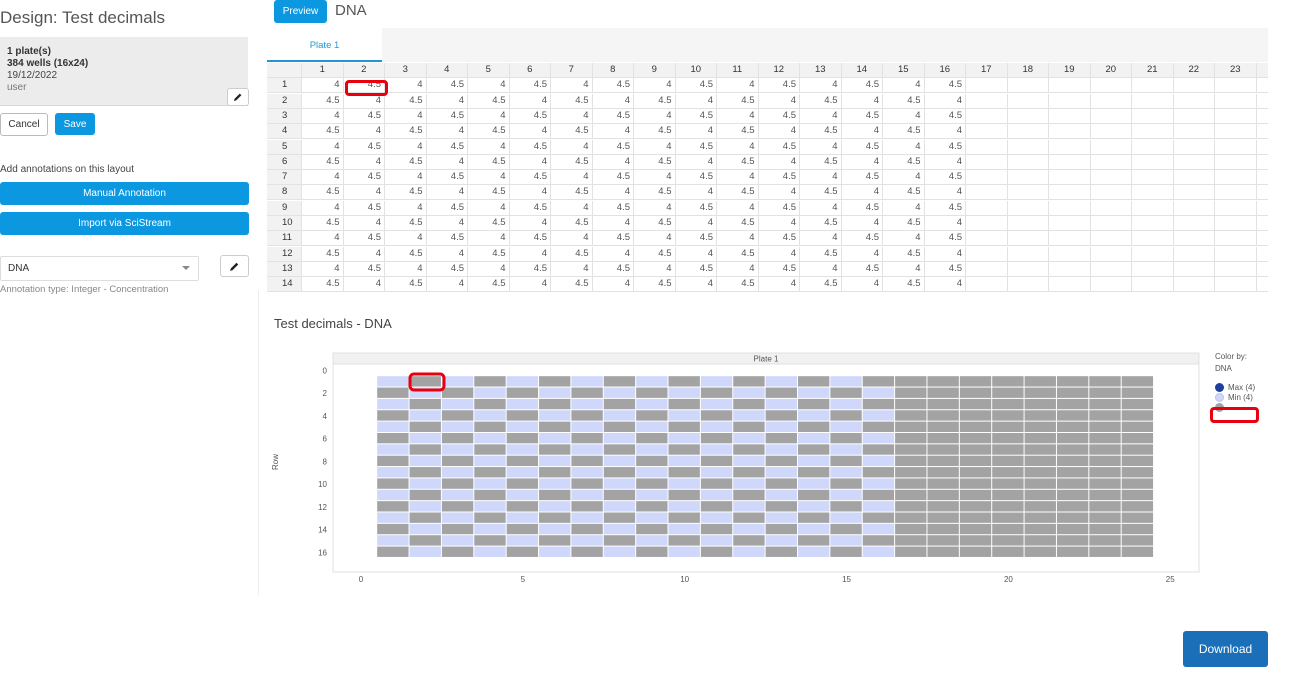  I want to click on cancel-button: Cancel, so click(24, 124).